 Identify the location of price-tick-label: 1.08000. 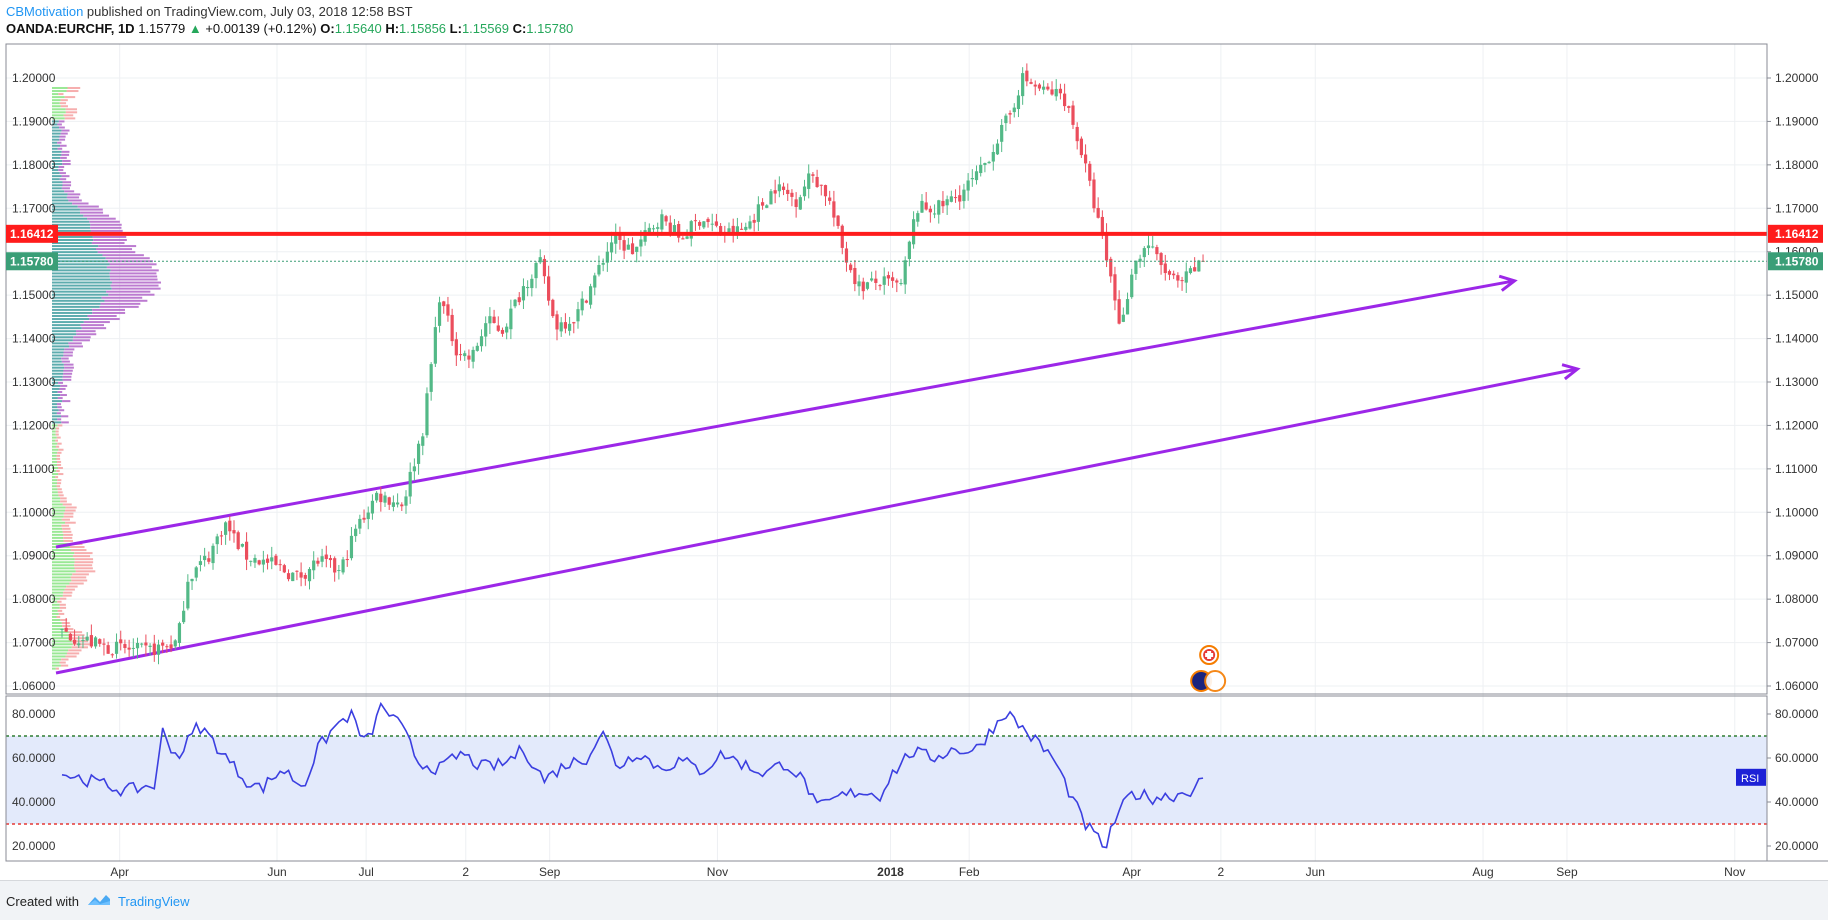
(1797, 599).